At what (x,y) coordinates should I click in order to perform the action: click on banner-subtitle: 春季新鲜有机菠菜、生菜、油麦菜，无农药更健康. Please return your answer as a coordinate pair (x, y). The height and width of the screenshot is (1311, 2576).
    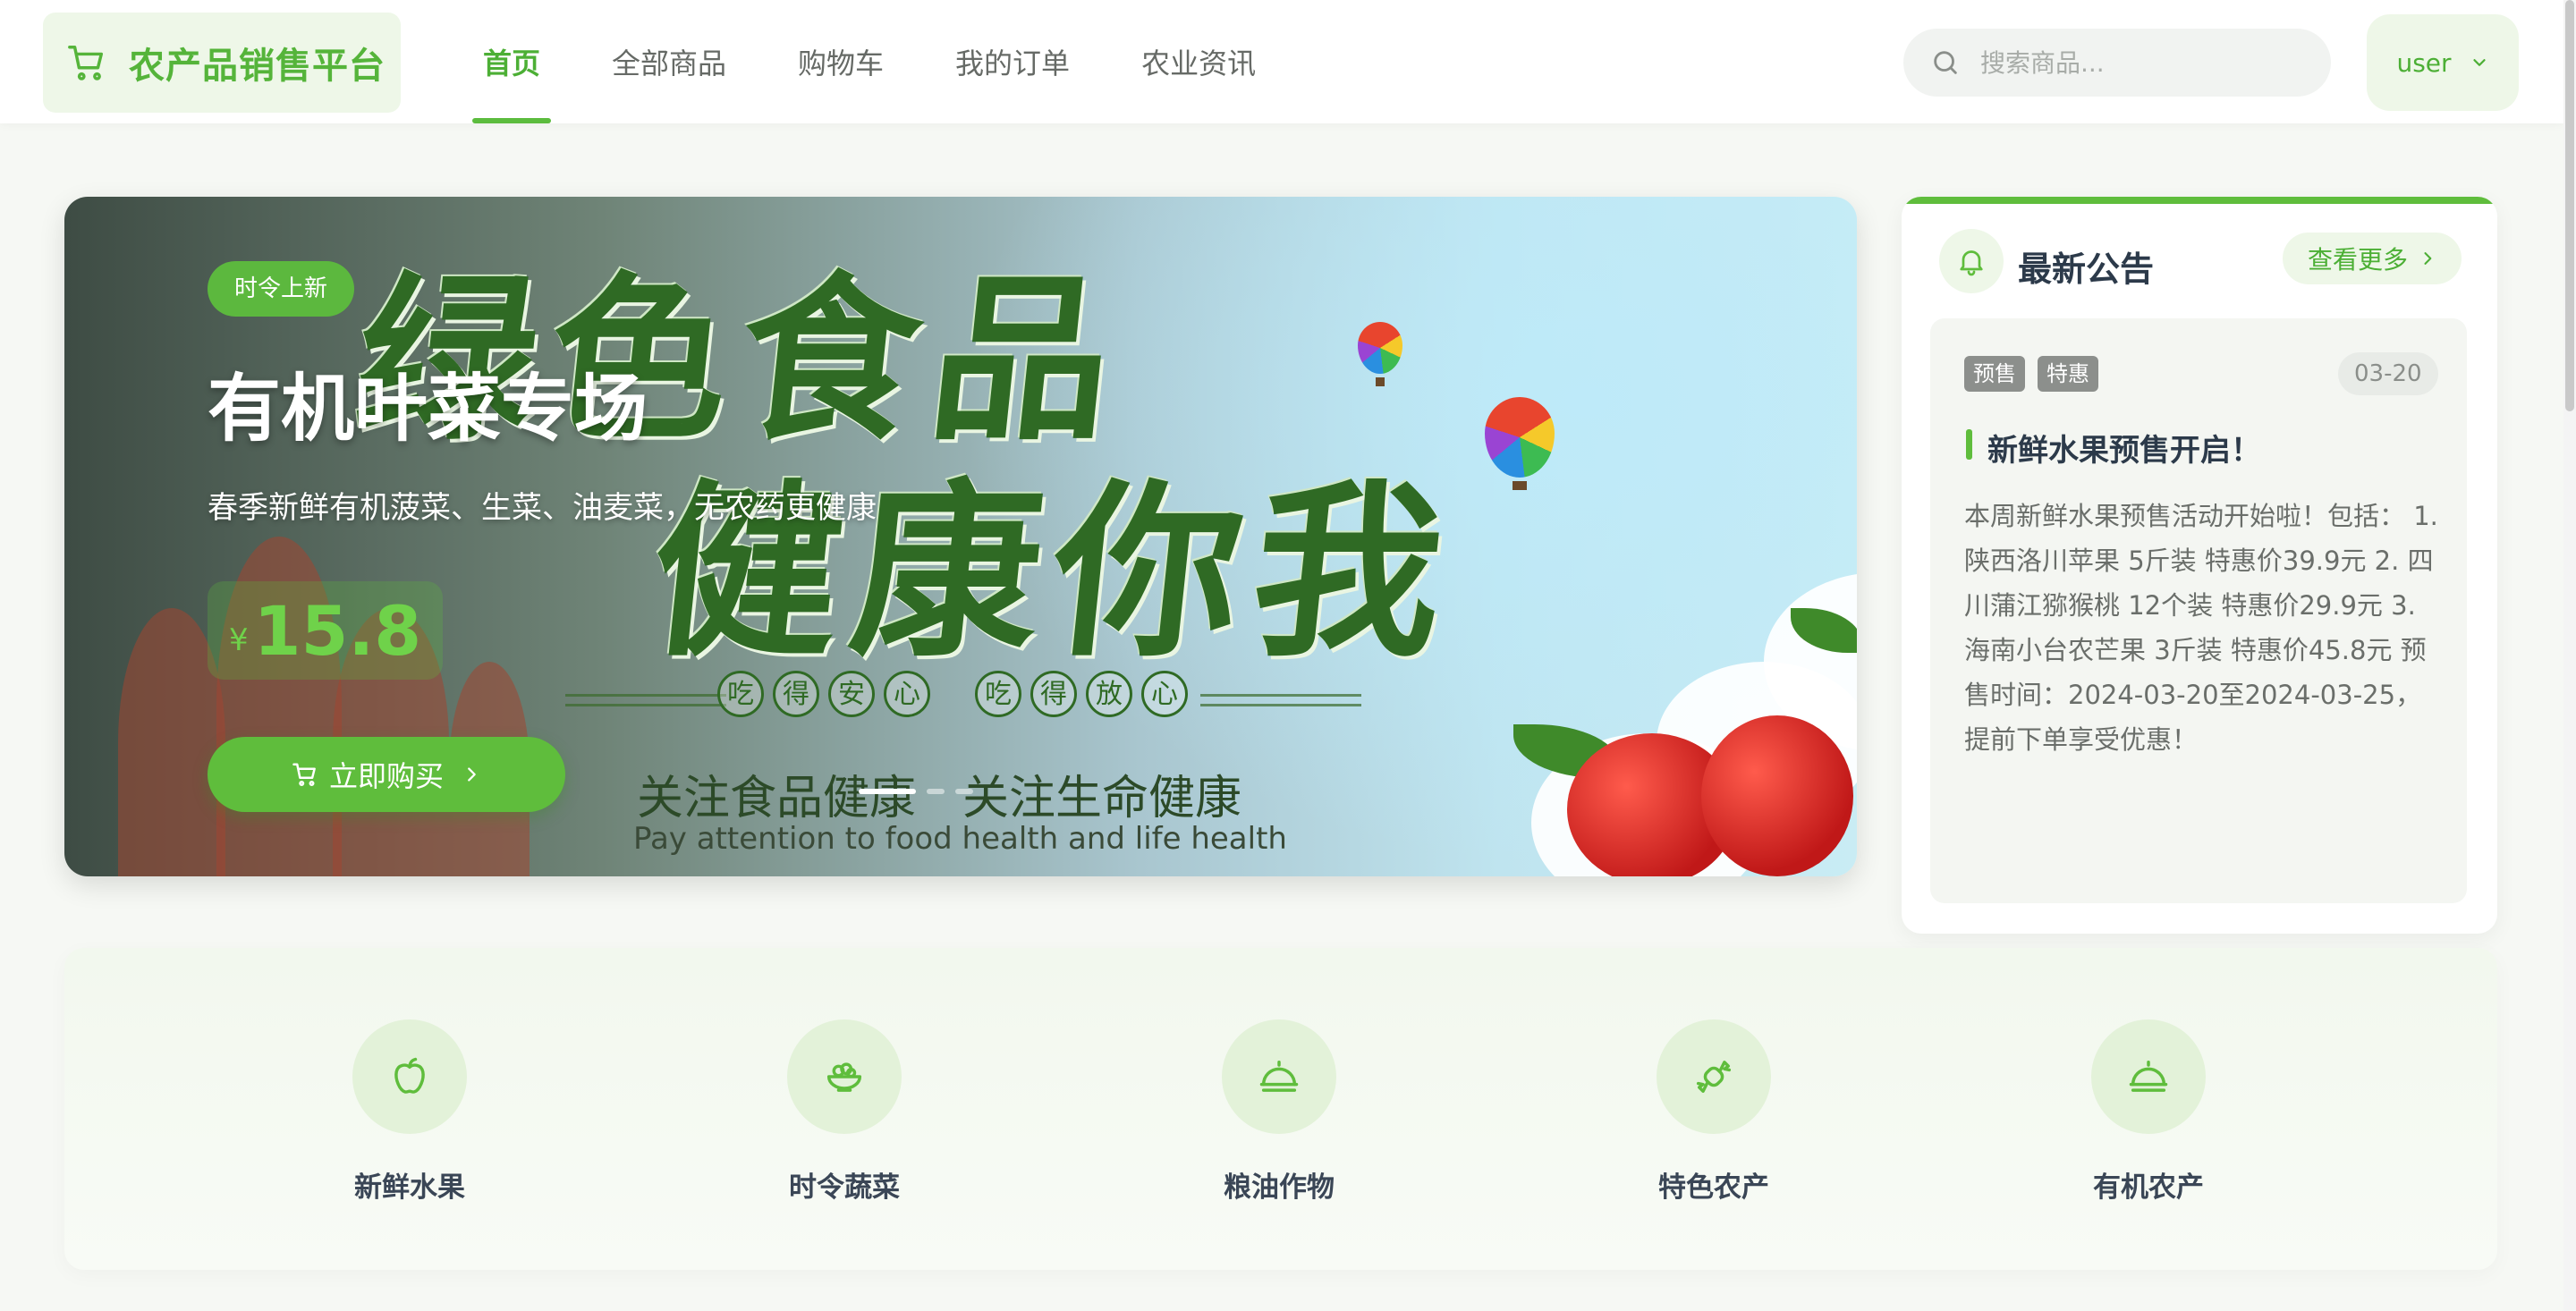
    Looking at the image, I should click on (542, 508).